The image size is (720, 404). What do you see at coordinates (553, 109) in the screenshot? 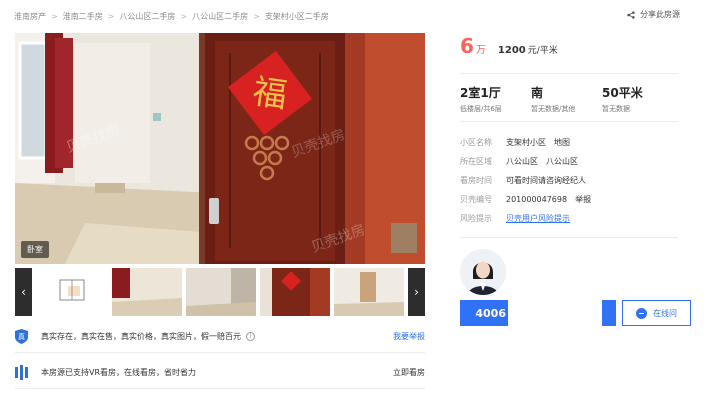
I see `fact-orientation-sub: 暂无数据/其他` at bounding box center [553, 109].